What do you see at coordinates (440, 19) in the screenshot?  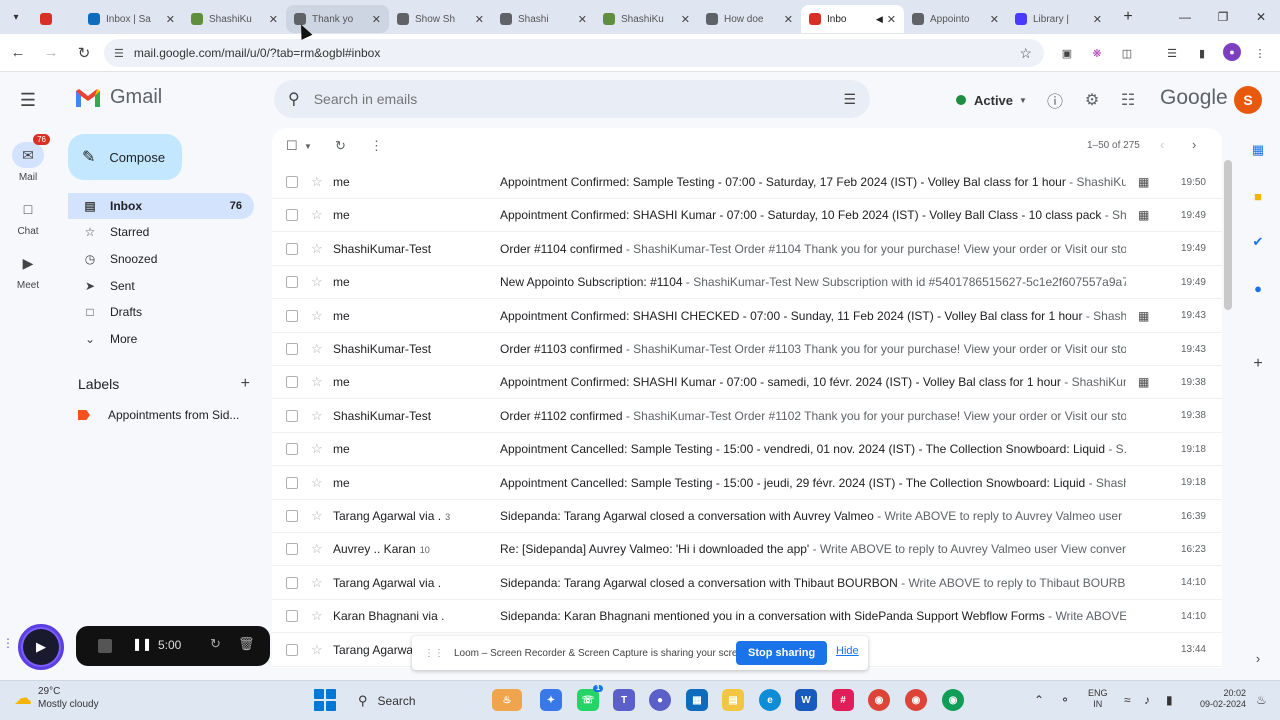 I see `browser-tab: Show Sh ✕` at bounding box center [440, 19].